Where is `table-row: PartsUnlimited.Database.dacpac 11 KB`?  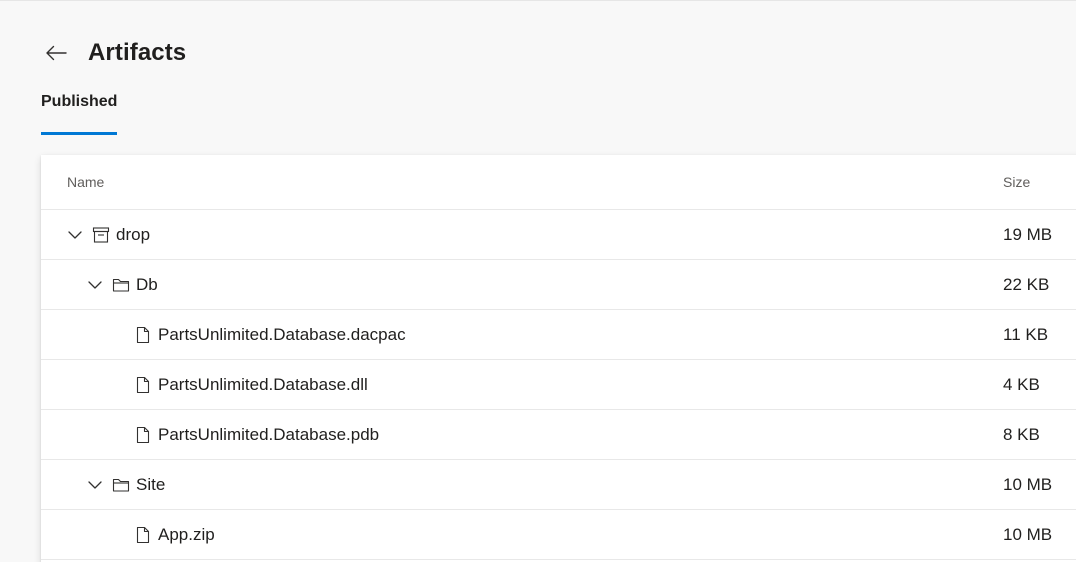
table-row: PartsUnlimited.Database.dacpac 11 KB is located at coordinates (558, 335).